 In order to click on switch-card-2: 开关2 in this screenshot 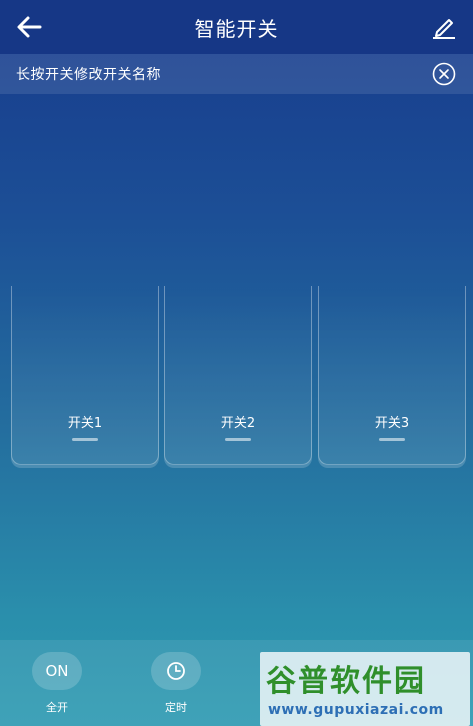, I will do `click(238, 375)`.